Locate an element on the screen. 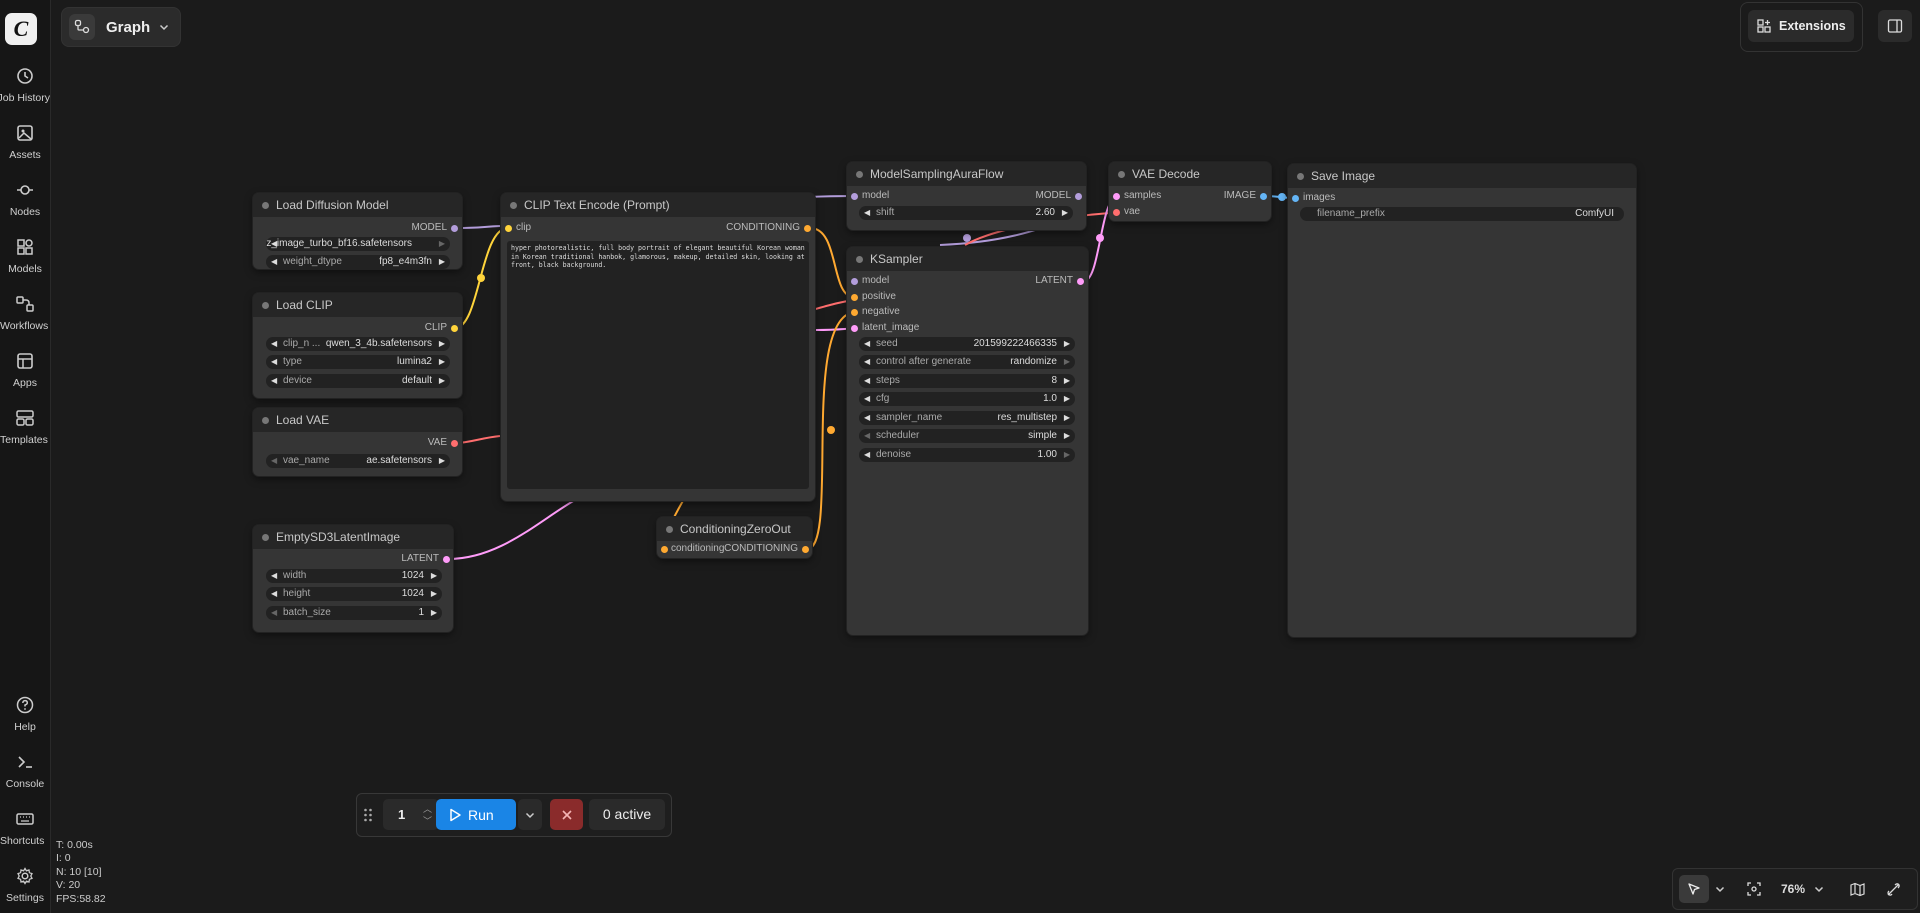  toggle-panel-button is located at coordinates (1895, 26).